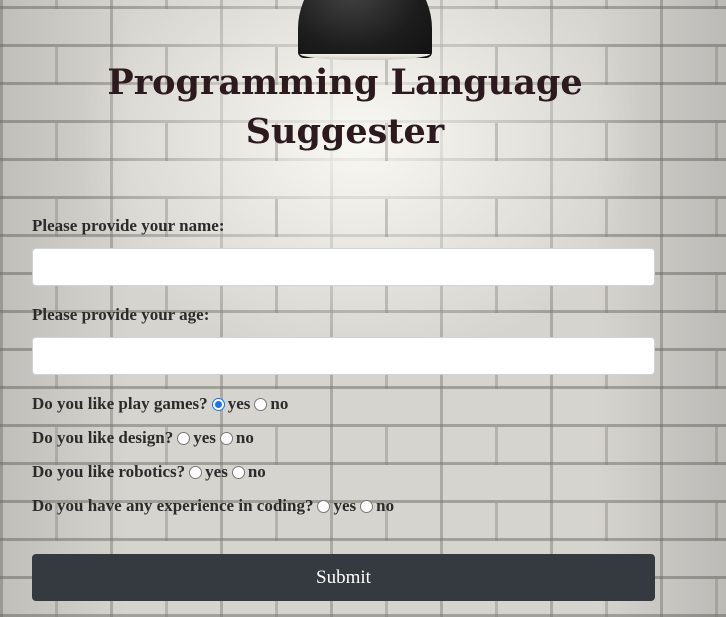 The height and width of the screenshot is (617, 726). I want to click on submit-button: Submit, so click(343, 577).